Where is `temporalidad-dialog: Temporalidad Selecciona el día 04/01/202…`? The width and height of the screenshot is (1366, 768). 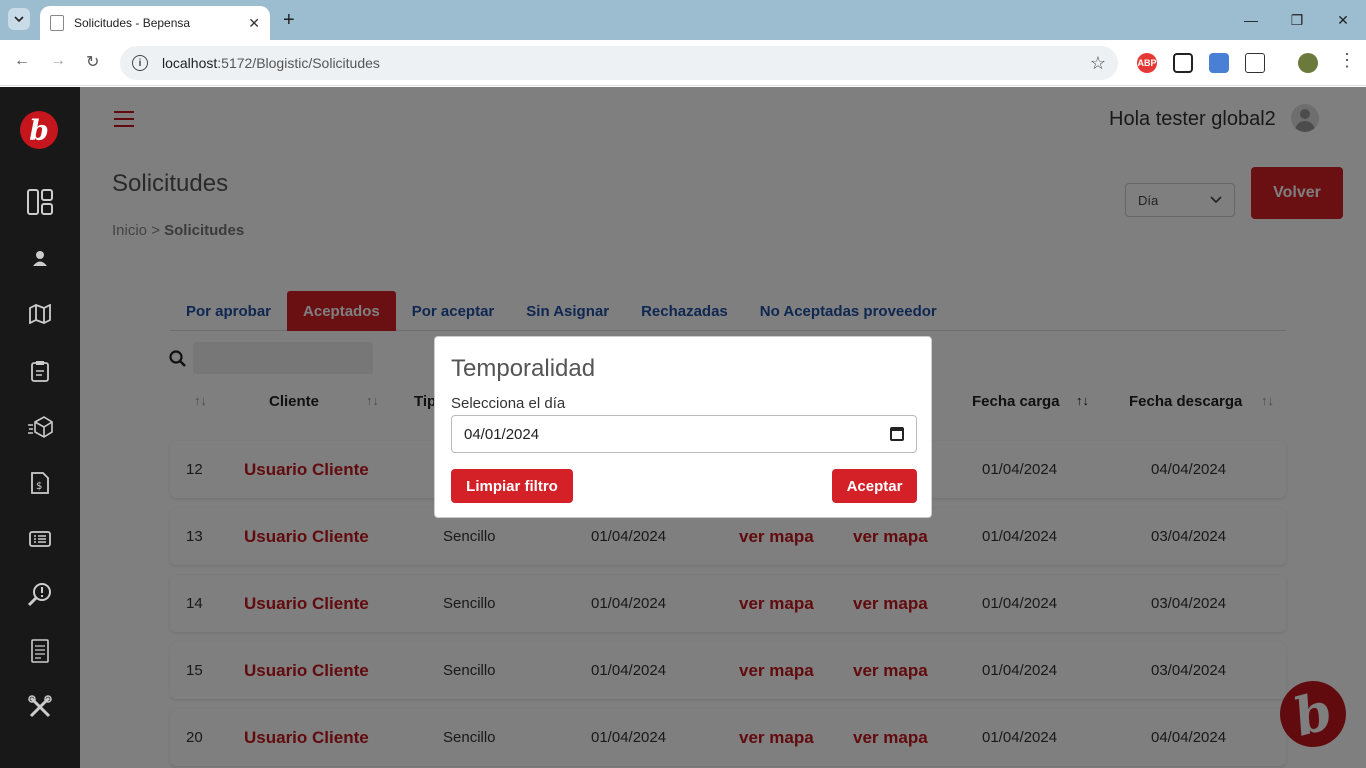 temporalidad-dialog: Temporalidad Selecciona el día 04/01/202… is located at coordinates (683, 427).